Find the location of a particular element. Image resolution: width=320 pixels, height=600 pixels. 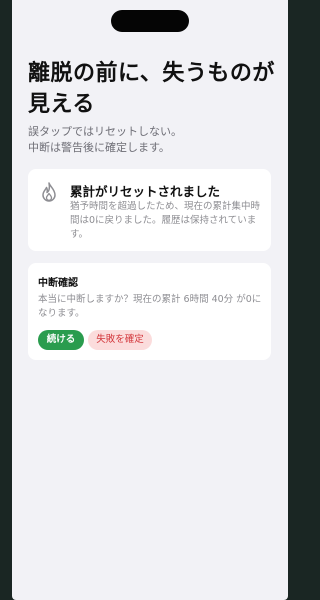

confirm-description: 本当に中断しますか？現在の累計 6時間 40分 が0になります。 is located at coordinates (150, 306).